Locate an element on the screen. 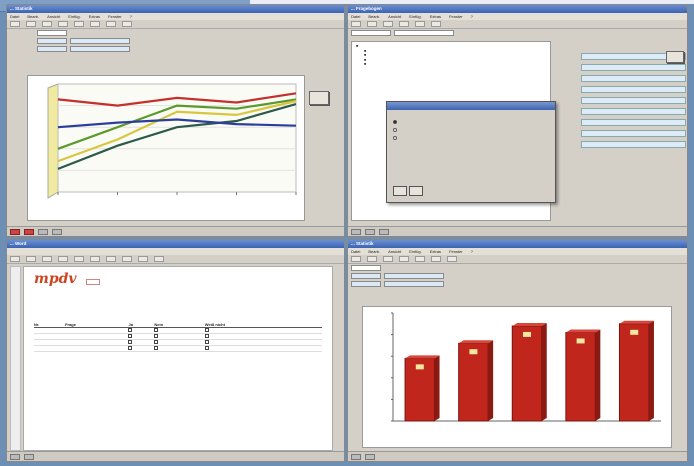 The height and width of the screenshot is (466, 694). dialog-cancel-button is located at coordinates (416, 191).